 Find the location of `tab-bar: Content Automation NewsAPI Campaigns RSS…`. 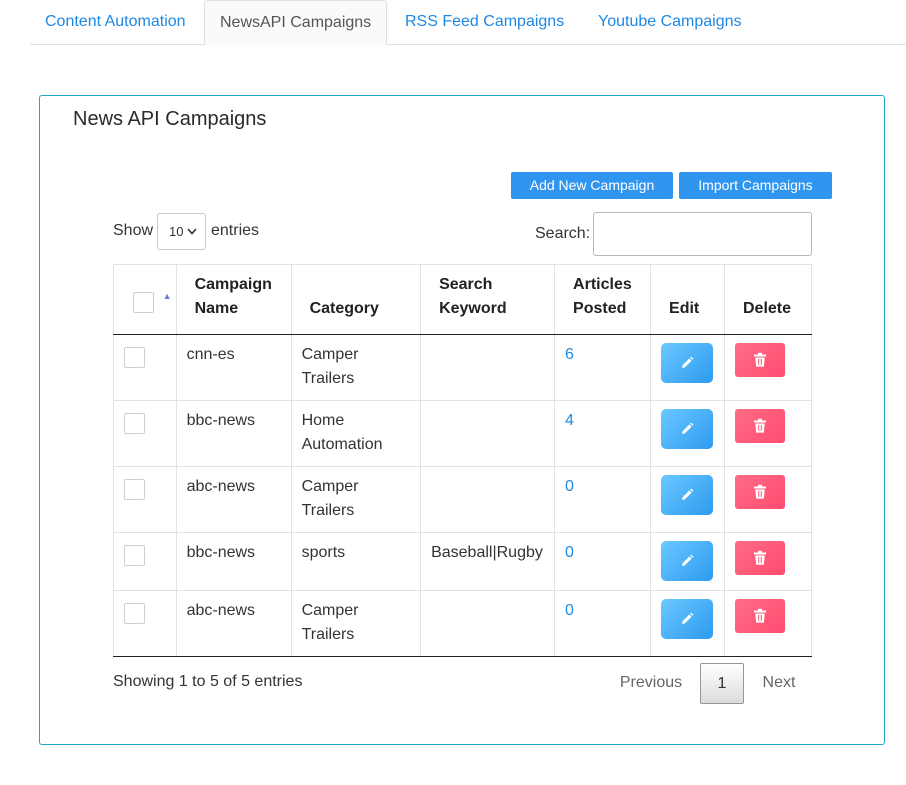

tab-bar: Content Automation NewsAPI Campaigns RSS… is located at coordinates (468, 22).